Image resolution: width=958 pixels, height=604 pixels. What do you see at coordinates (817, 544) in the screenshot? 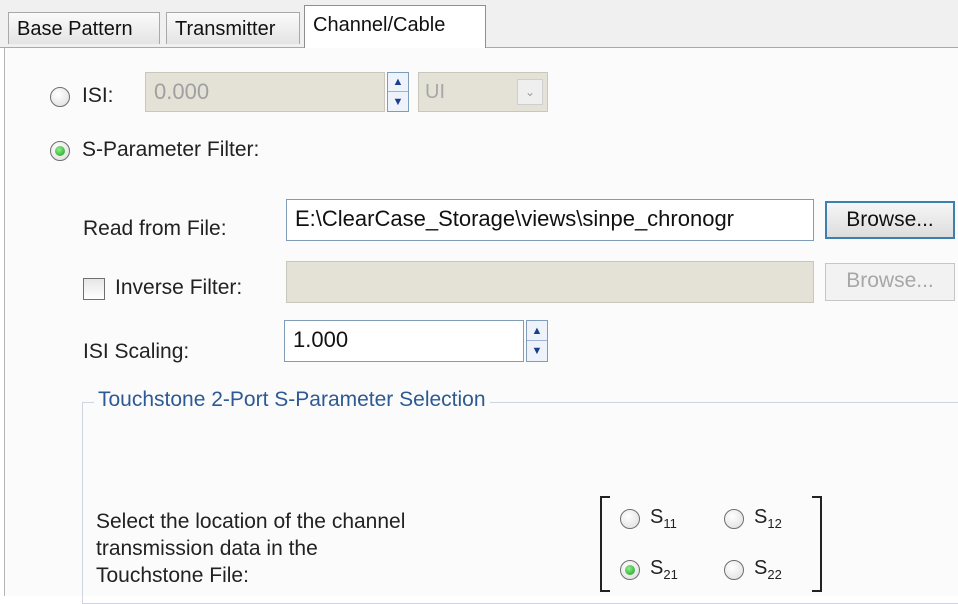
I see `matrix-right-bracket` at bounding box center [817, 544].